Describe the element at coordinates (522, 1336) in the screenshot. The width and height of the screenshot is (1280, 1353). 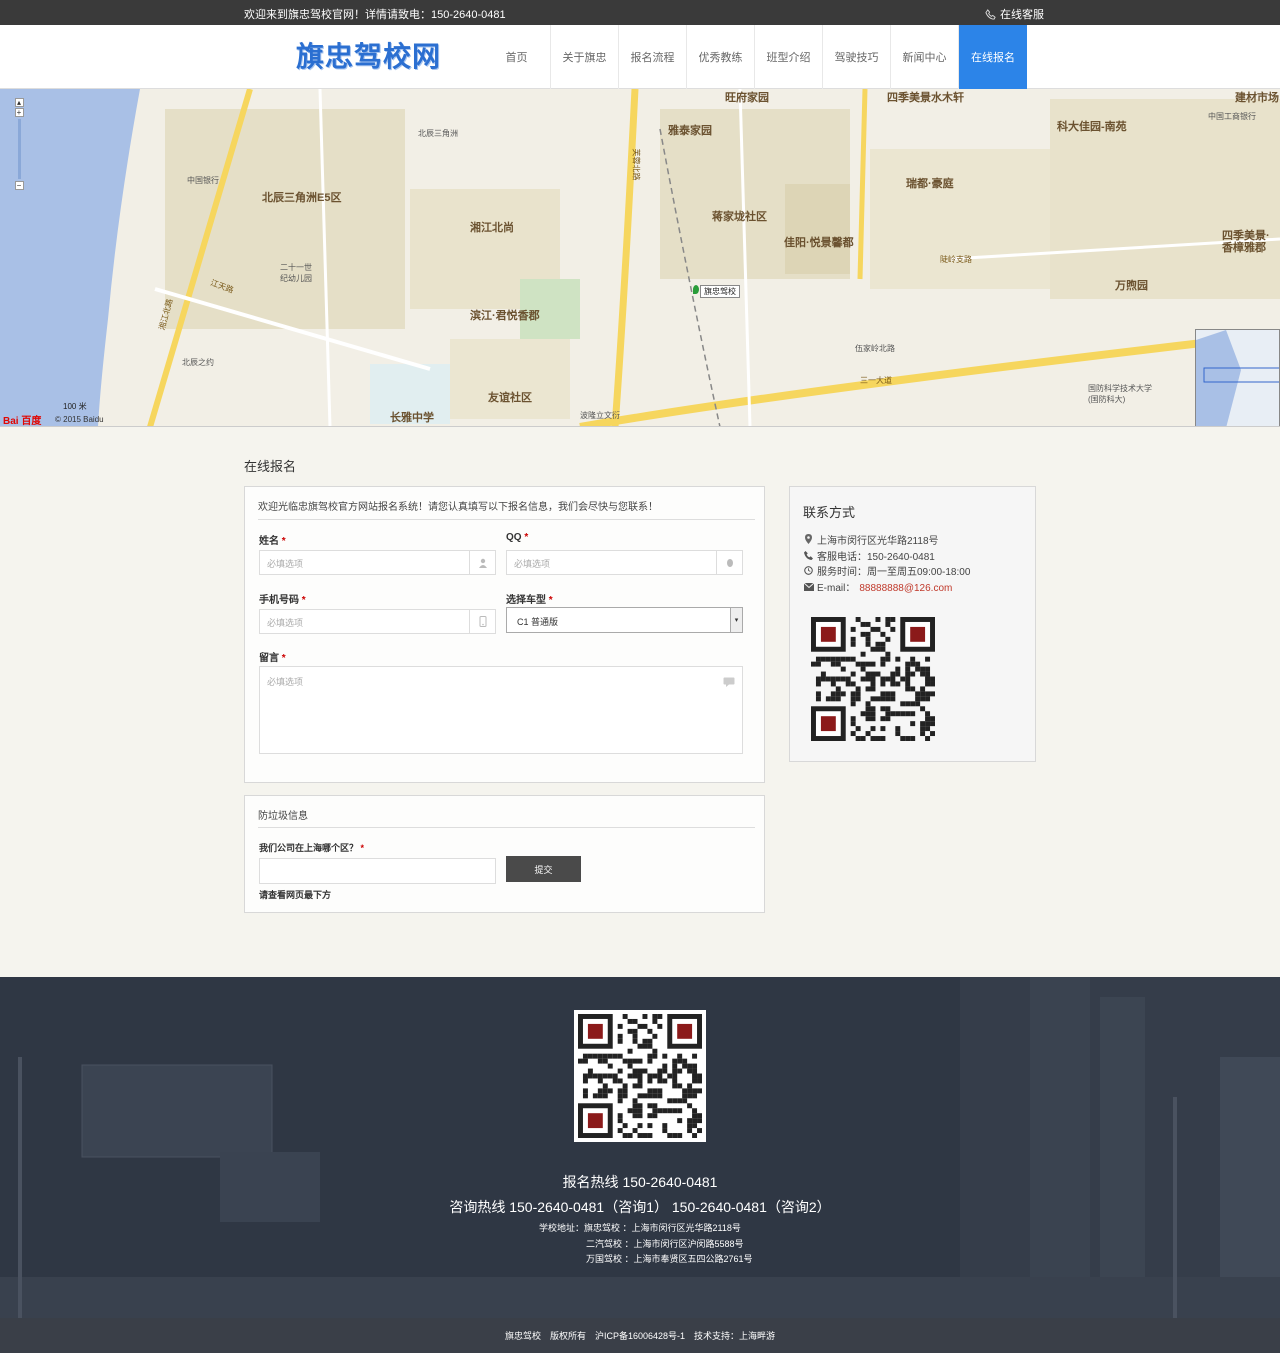
I see `copyright-site: 旗忠驾校` at that location.